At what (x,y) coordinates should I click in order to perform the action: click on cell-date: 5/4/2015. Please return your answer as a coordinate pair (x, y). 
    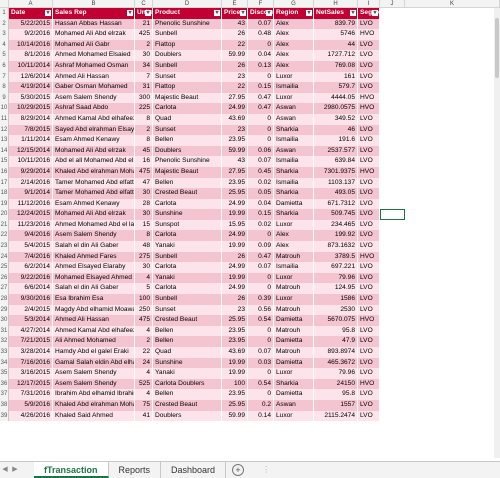
    Looking at the image, I should click on (31, 246).